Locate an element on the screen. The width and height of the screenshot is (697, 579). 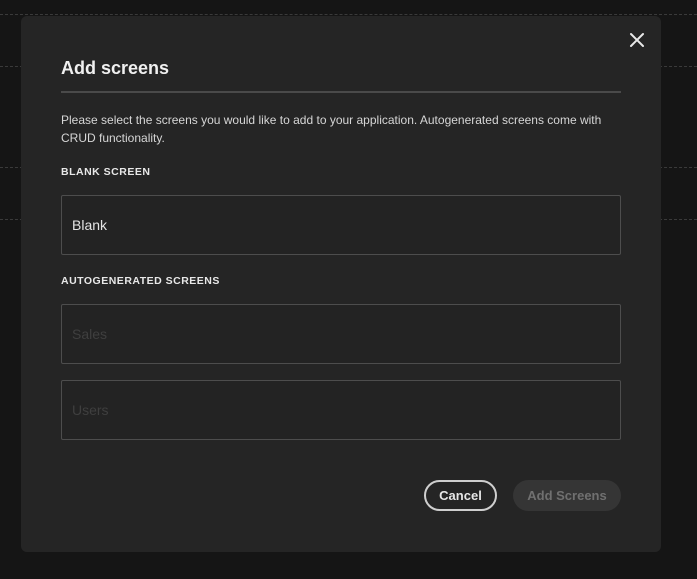
cancel-button: Cancel is located at coordinates (460, 495).